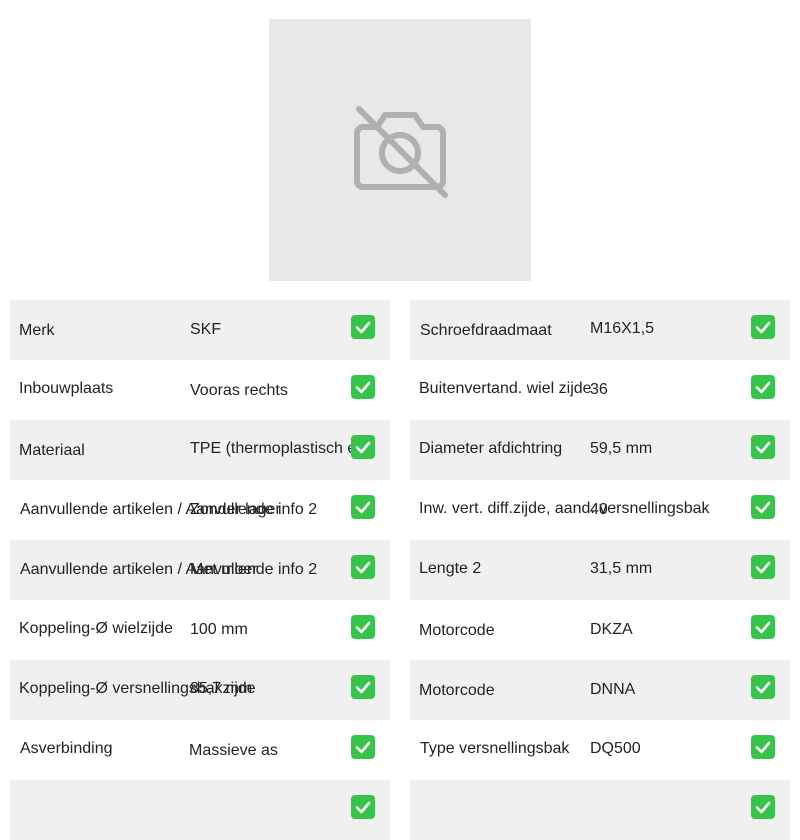 The width and height of the screenshot is (800, 840). Describe the element at coordinates (486, 330) in the screenshot. I see `spec-label: Schroefdraadmaat` at that location.